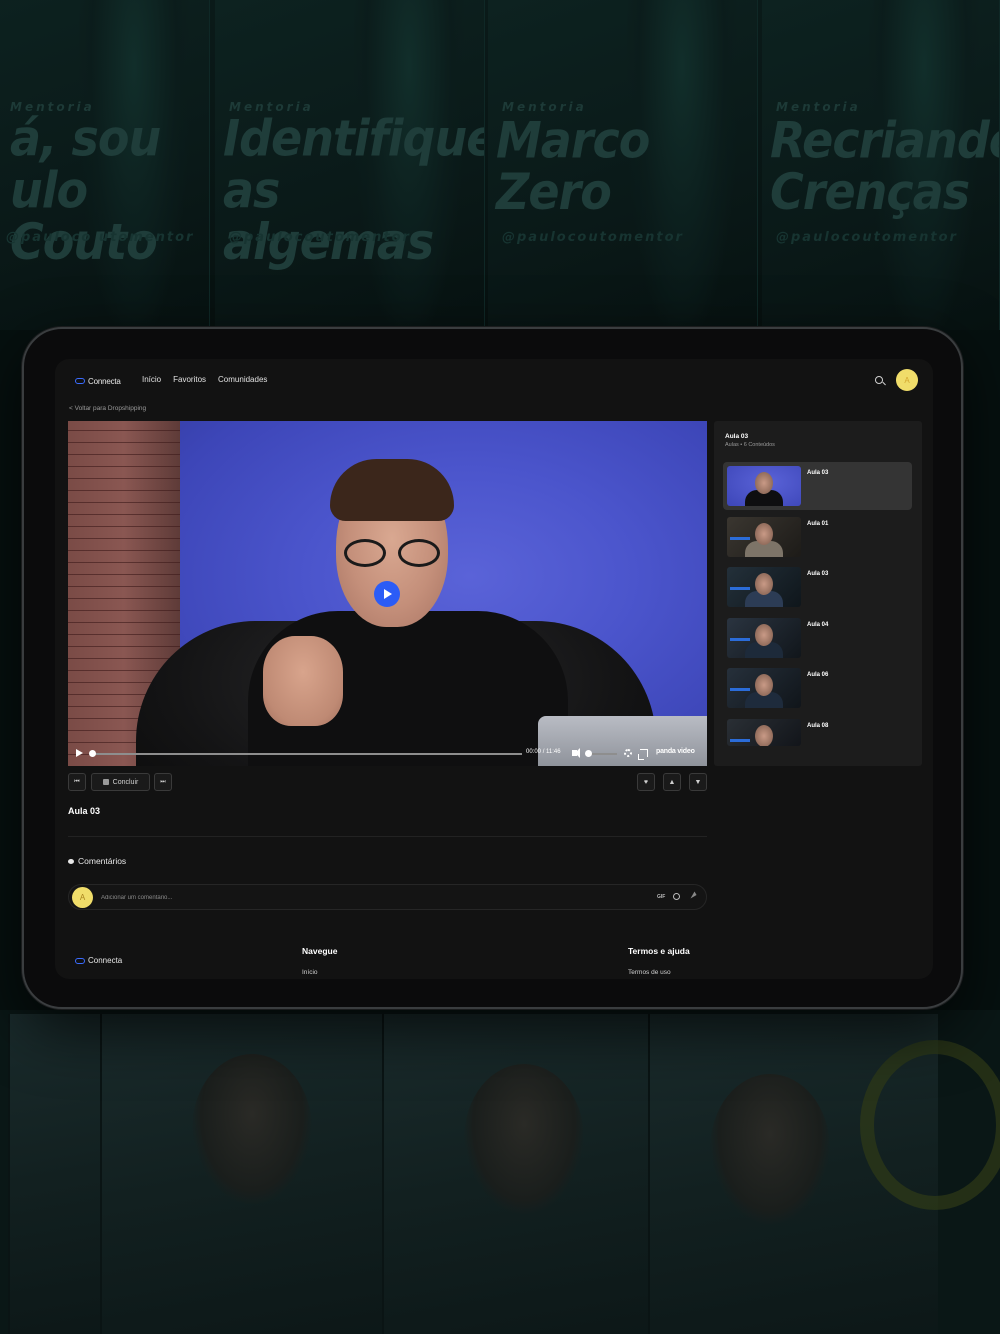 The width and height of the screenshot is (1000, 1334). I want to click on divider, so click(387, 836).